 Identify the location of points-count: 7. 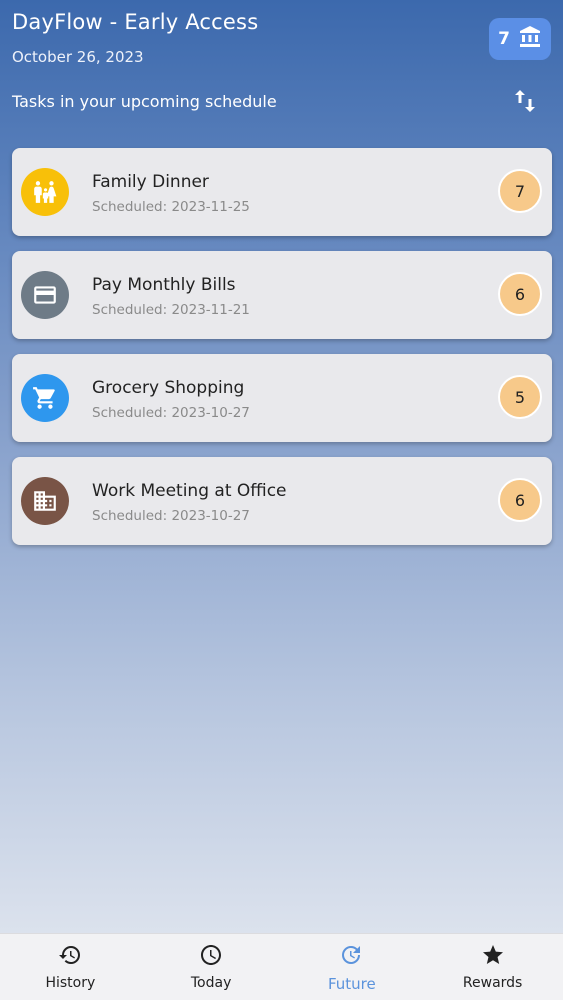
(504, 39).